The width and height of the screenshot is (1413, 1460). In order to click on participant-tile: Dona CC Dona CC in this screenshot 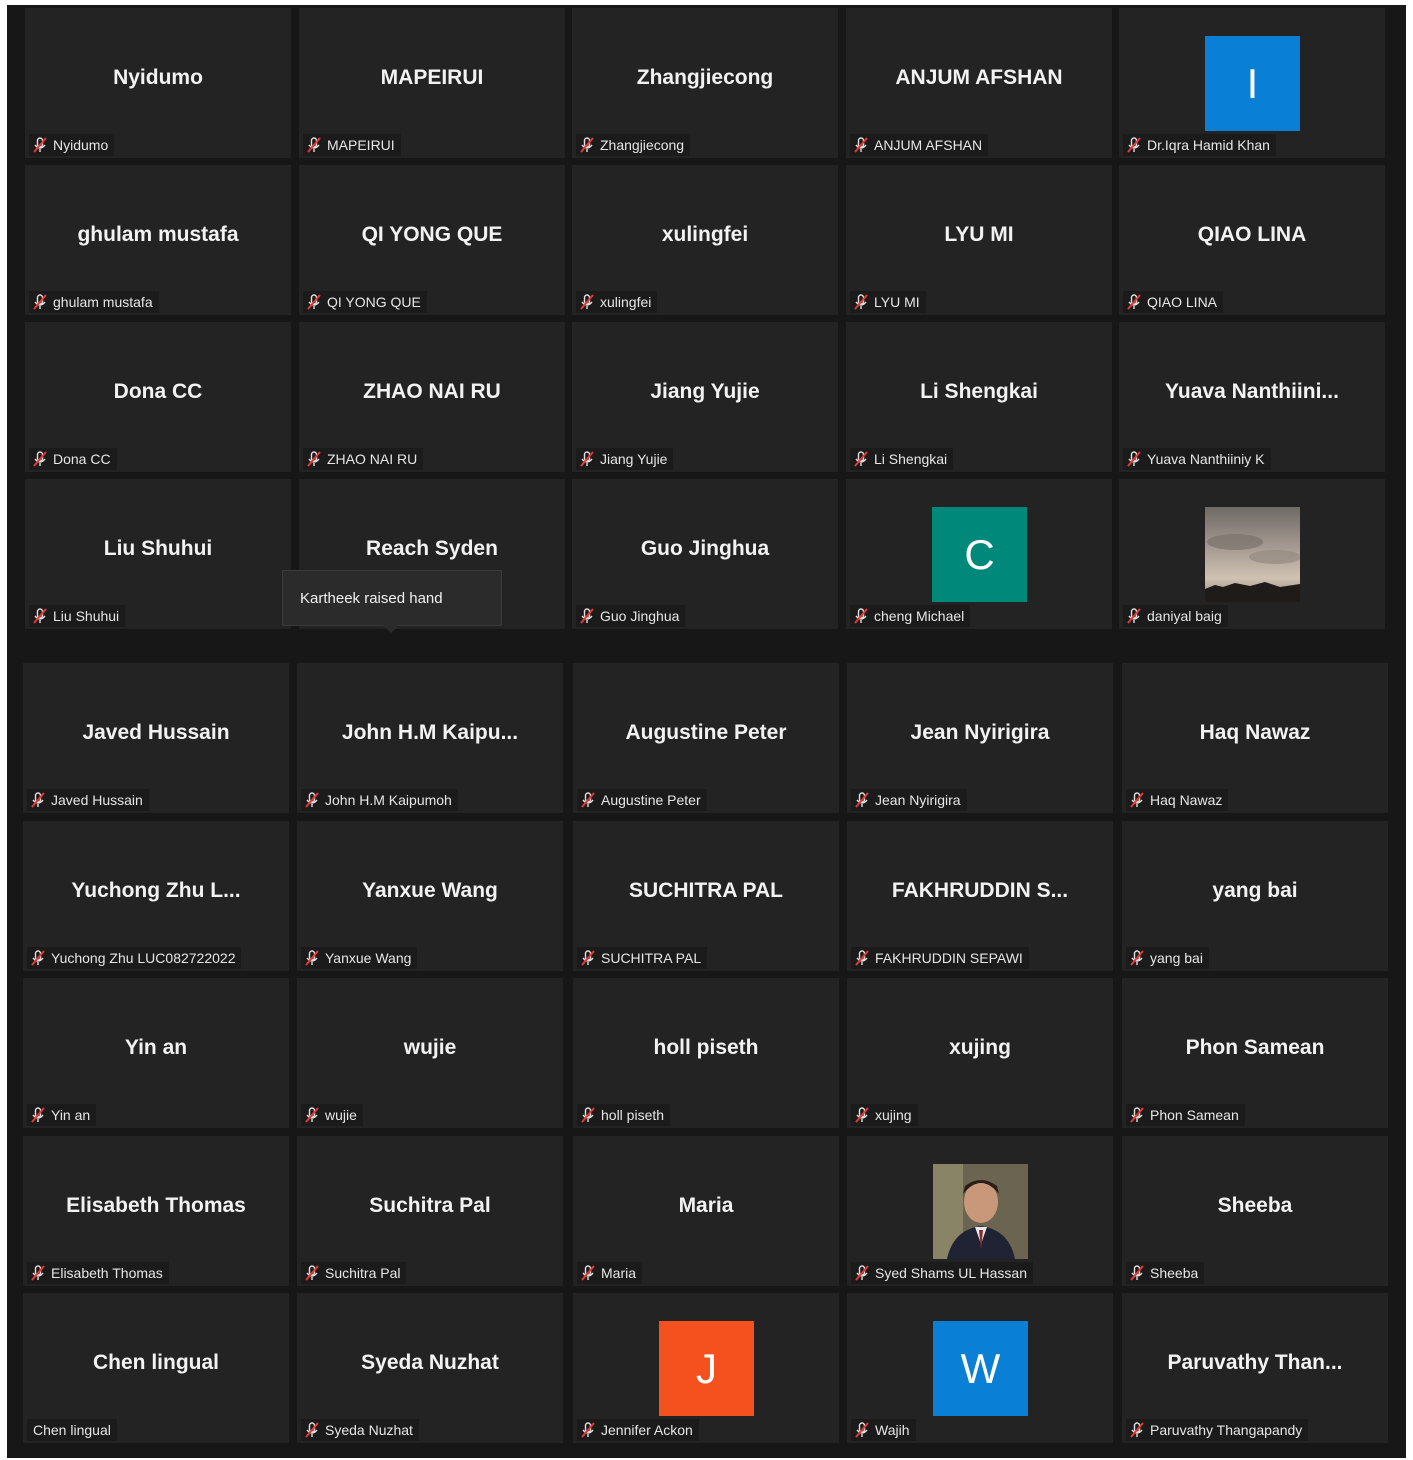, I will do `click(158, 397)`.